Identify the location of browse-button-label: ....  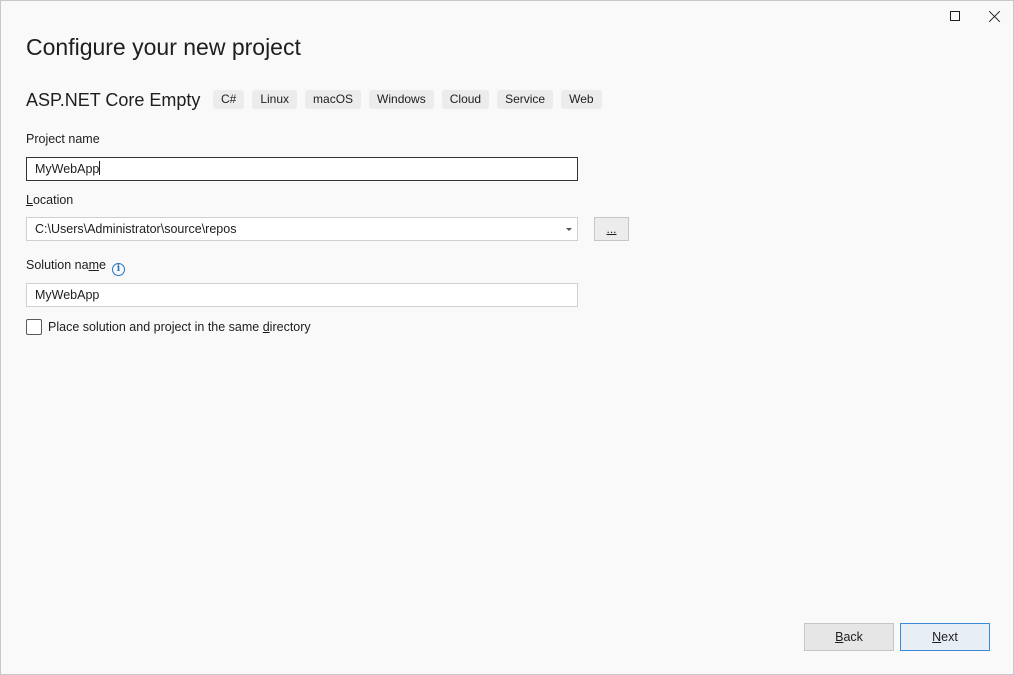
(611, 229).